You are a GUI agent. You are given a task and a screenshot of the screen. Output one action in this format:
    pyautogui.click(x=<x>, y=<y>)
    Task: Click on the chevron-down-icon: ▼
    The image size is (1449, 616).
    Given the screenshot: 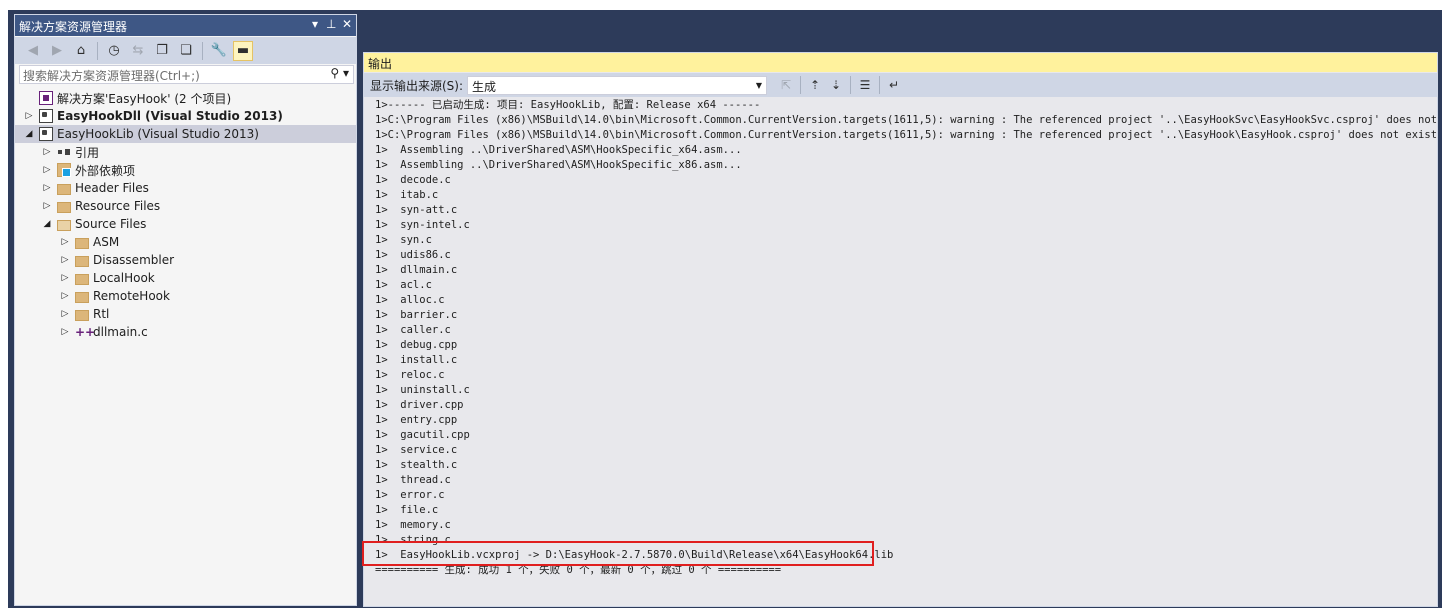 What is the action you would take?
    pyautogui.click(x=759, y=85)
    